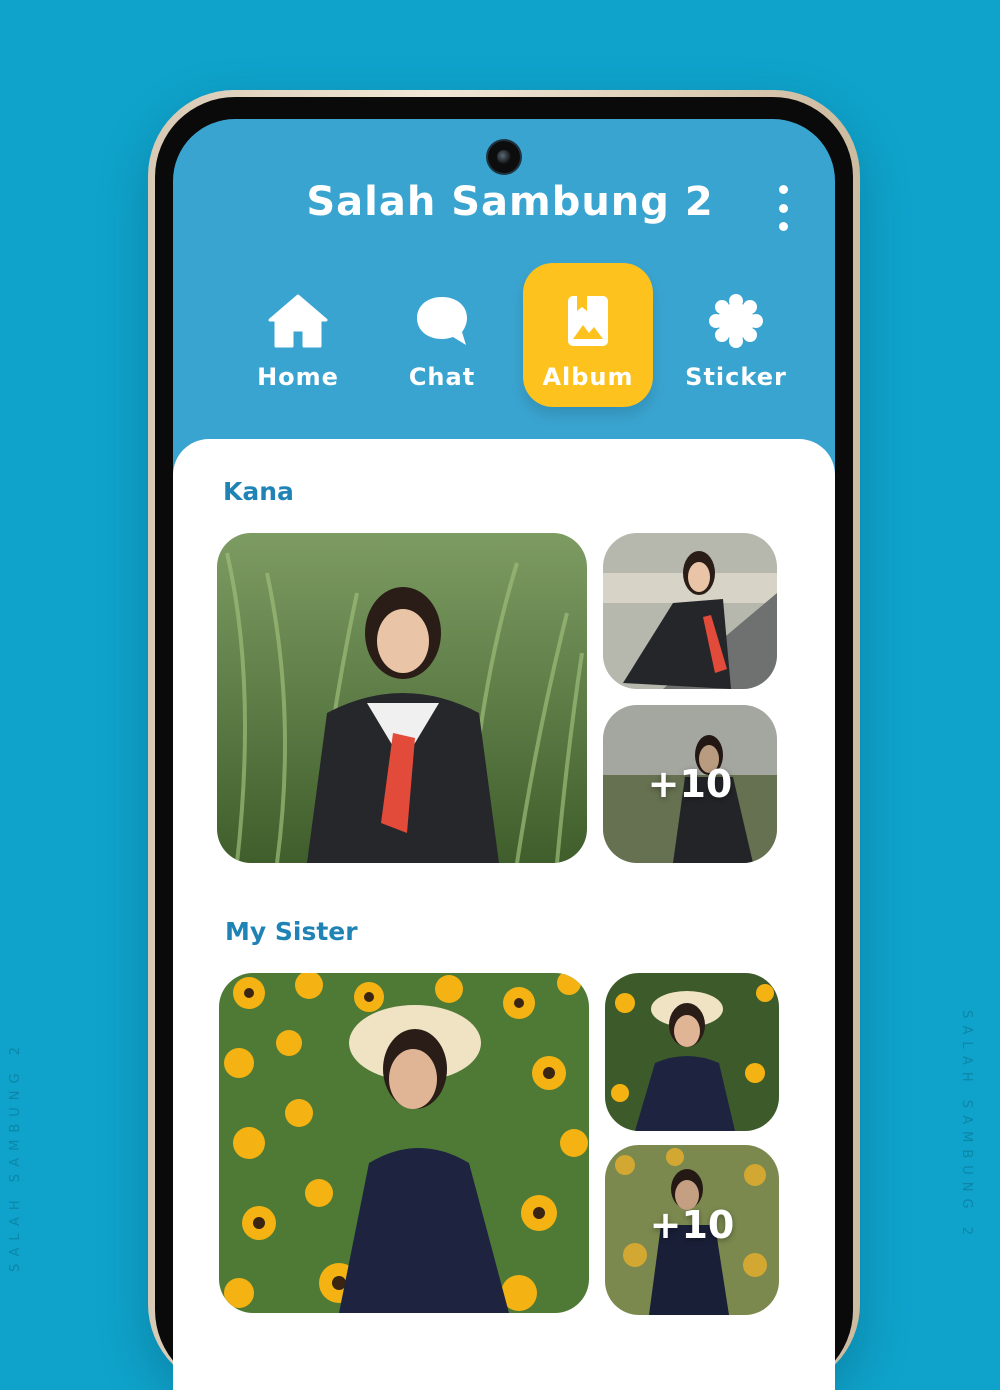 This screenshot has width=1000, height=1390. What do you see at coordinates (588, 377) in the screenshot?
I see `tab-album-label: Album` at bounding box center [588, 377].